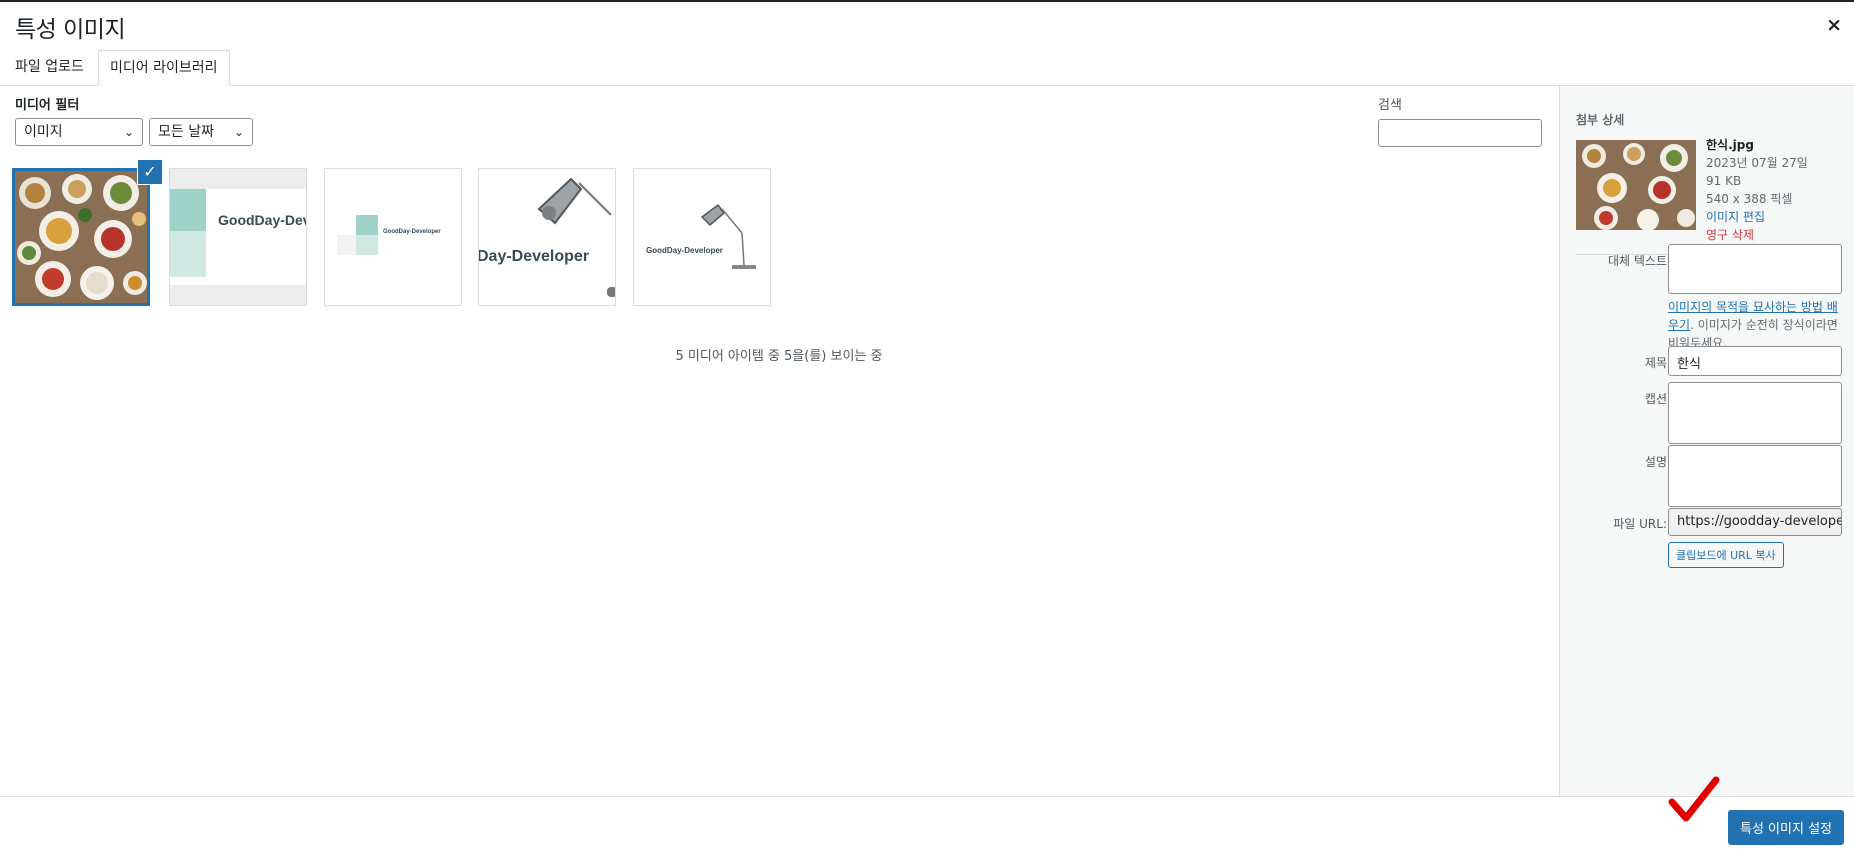 This screenshot has width=1854, height=855. Describe the element at coordinates (79, 132) in the screenshot. I see `media-type-select: 이미지 ⌄` at that location.